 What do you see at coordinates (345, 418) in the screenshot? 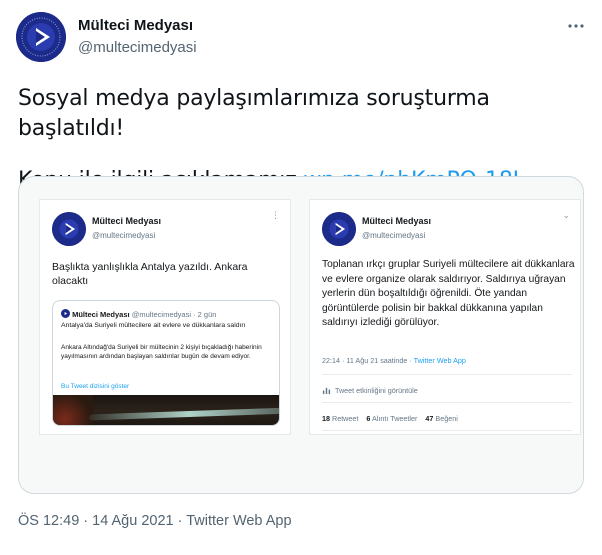
I see `retweet-label: Retweet` at bounding box center [345, 418].